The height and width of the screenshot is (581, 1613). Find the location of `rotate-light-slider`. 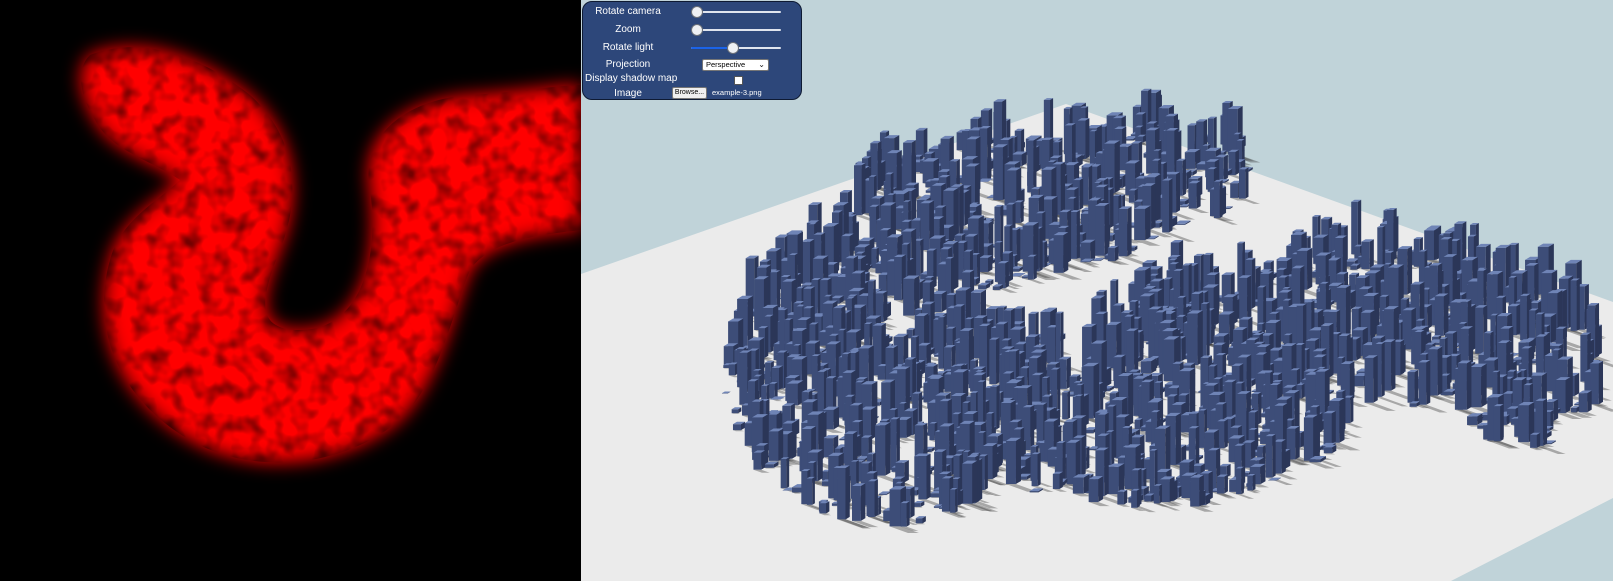

rotate-light-slider is located at coordinates (736, 48).